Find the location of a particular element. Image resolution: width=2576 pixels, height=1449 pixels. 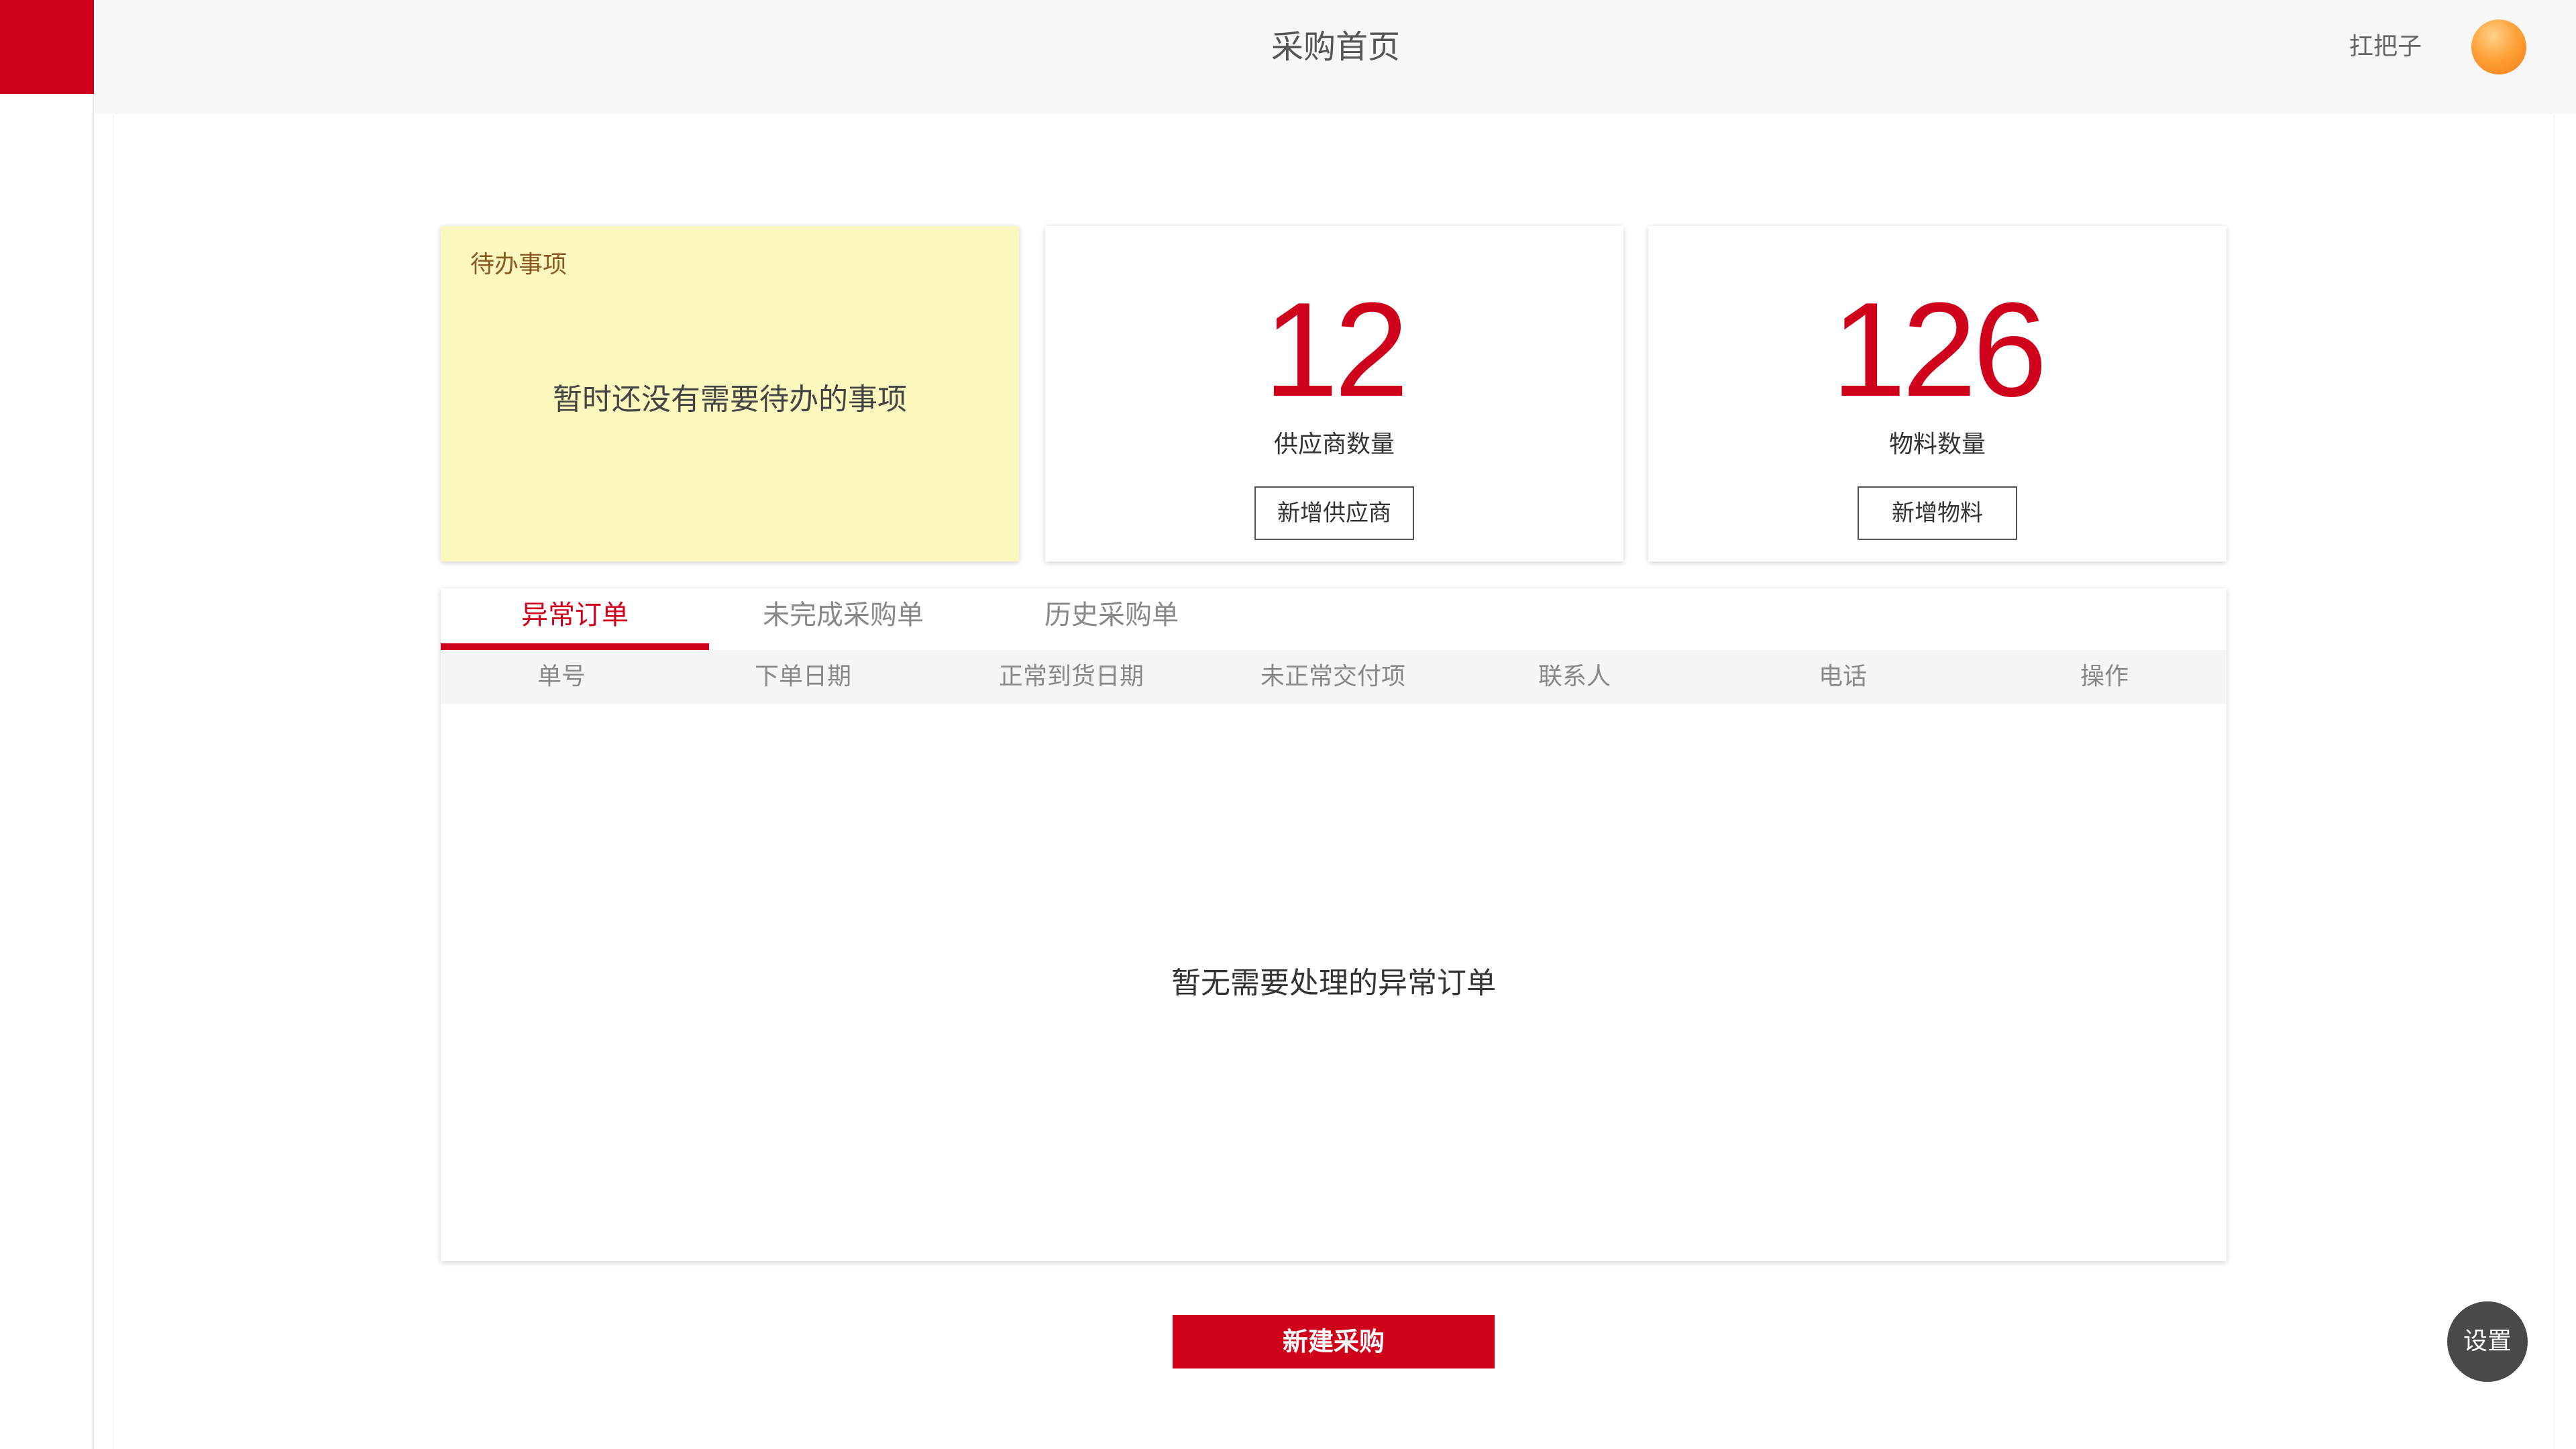

tab-incomplete-orders: 未完成采购单 is located at coordinates (843, 619).